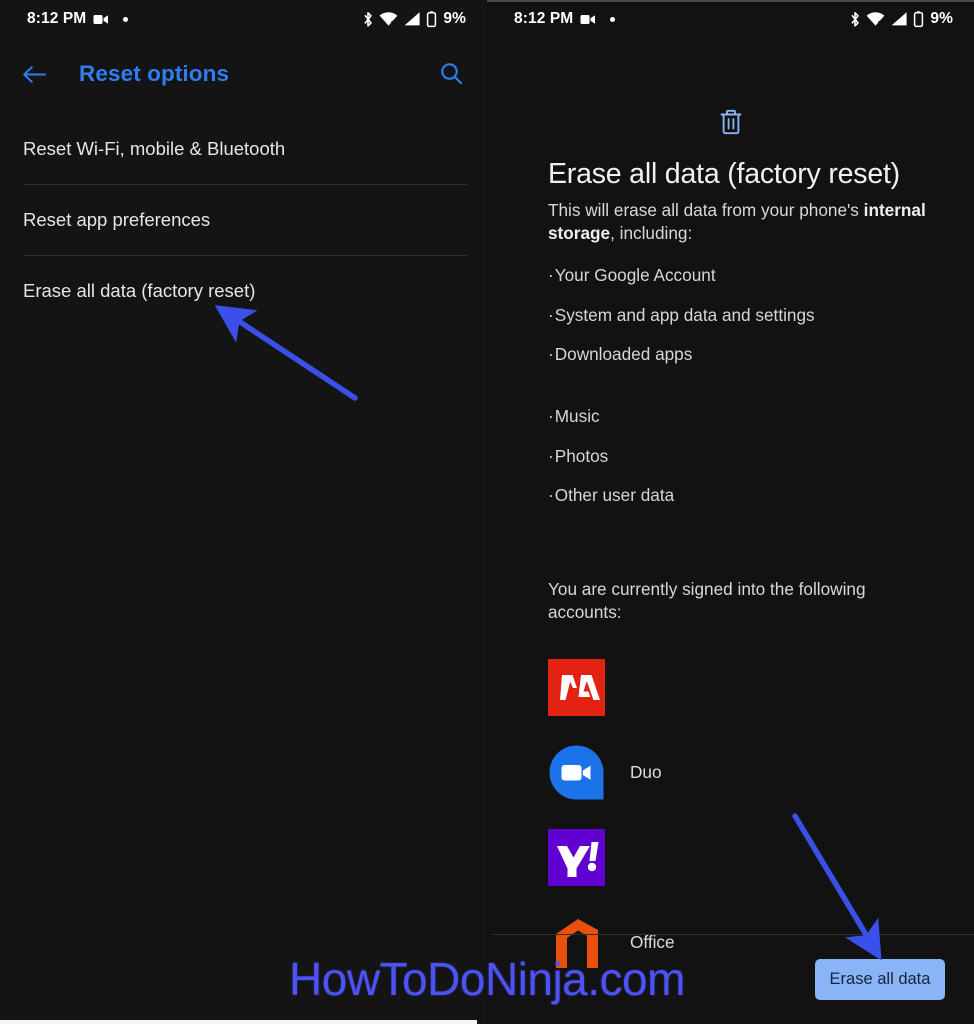 The image size is (974, 1024). Describe the element at coordinates (238, 1022) in the screenshot. I see `bottom-edge-strip` at that location.